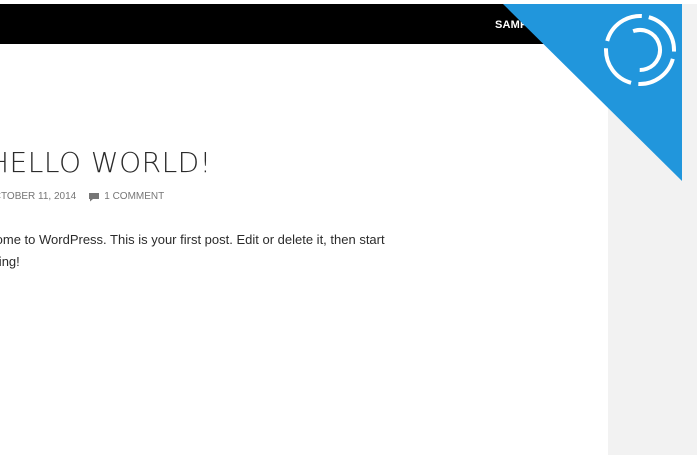 This screenshot has height=455, width=697. What do you see at coordinates (134, 196) in the screenshot?
I see `comments-link: 1 COMMENT` at bounding box center [134, 196].